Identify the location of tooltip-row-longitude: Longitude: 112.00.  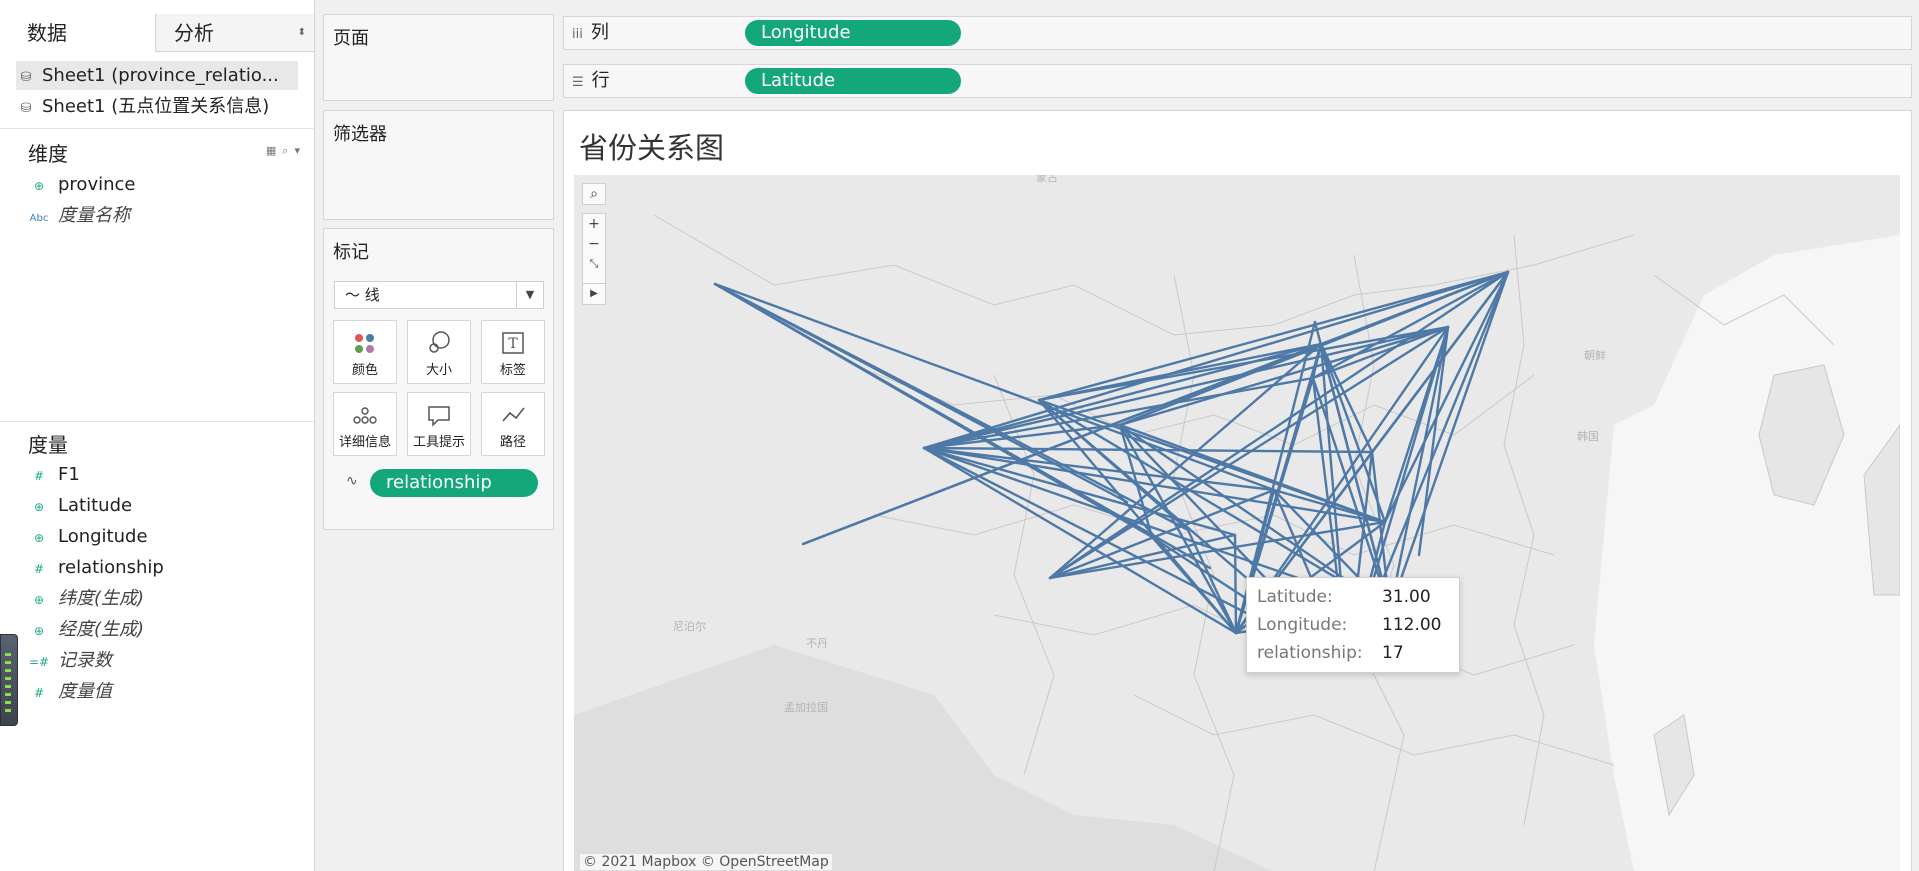
(1349, 625).